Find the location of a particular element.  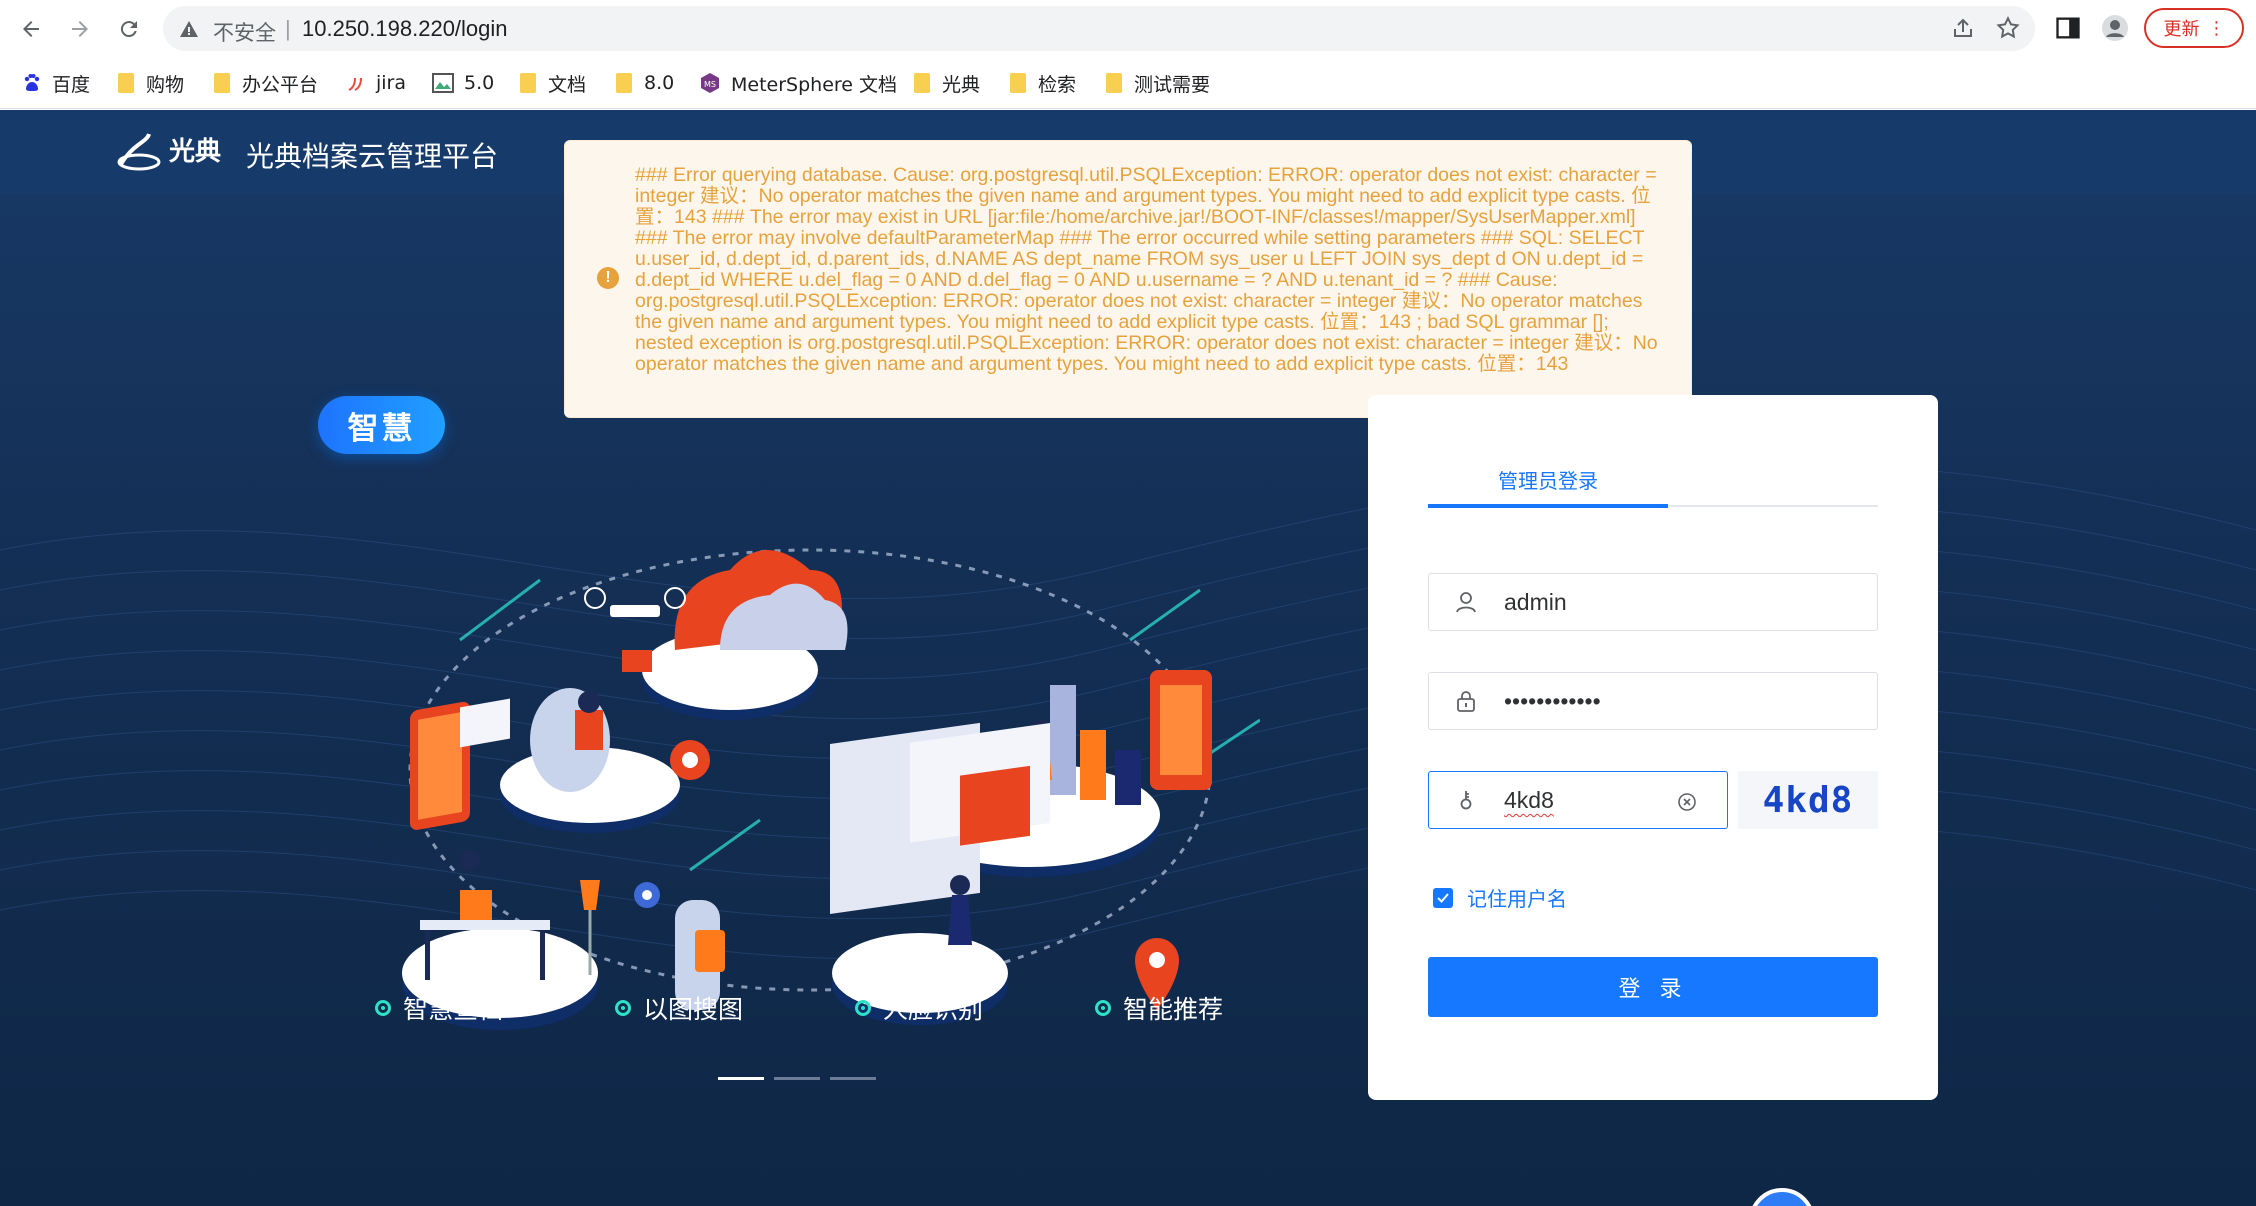

feature-label: 智能推荐 is located at coordinates (1173, 1009).